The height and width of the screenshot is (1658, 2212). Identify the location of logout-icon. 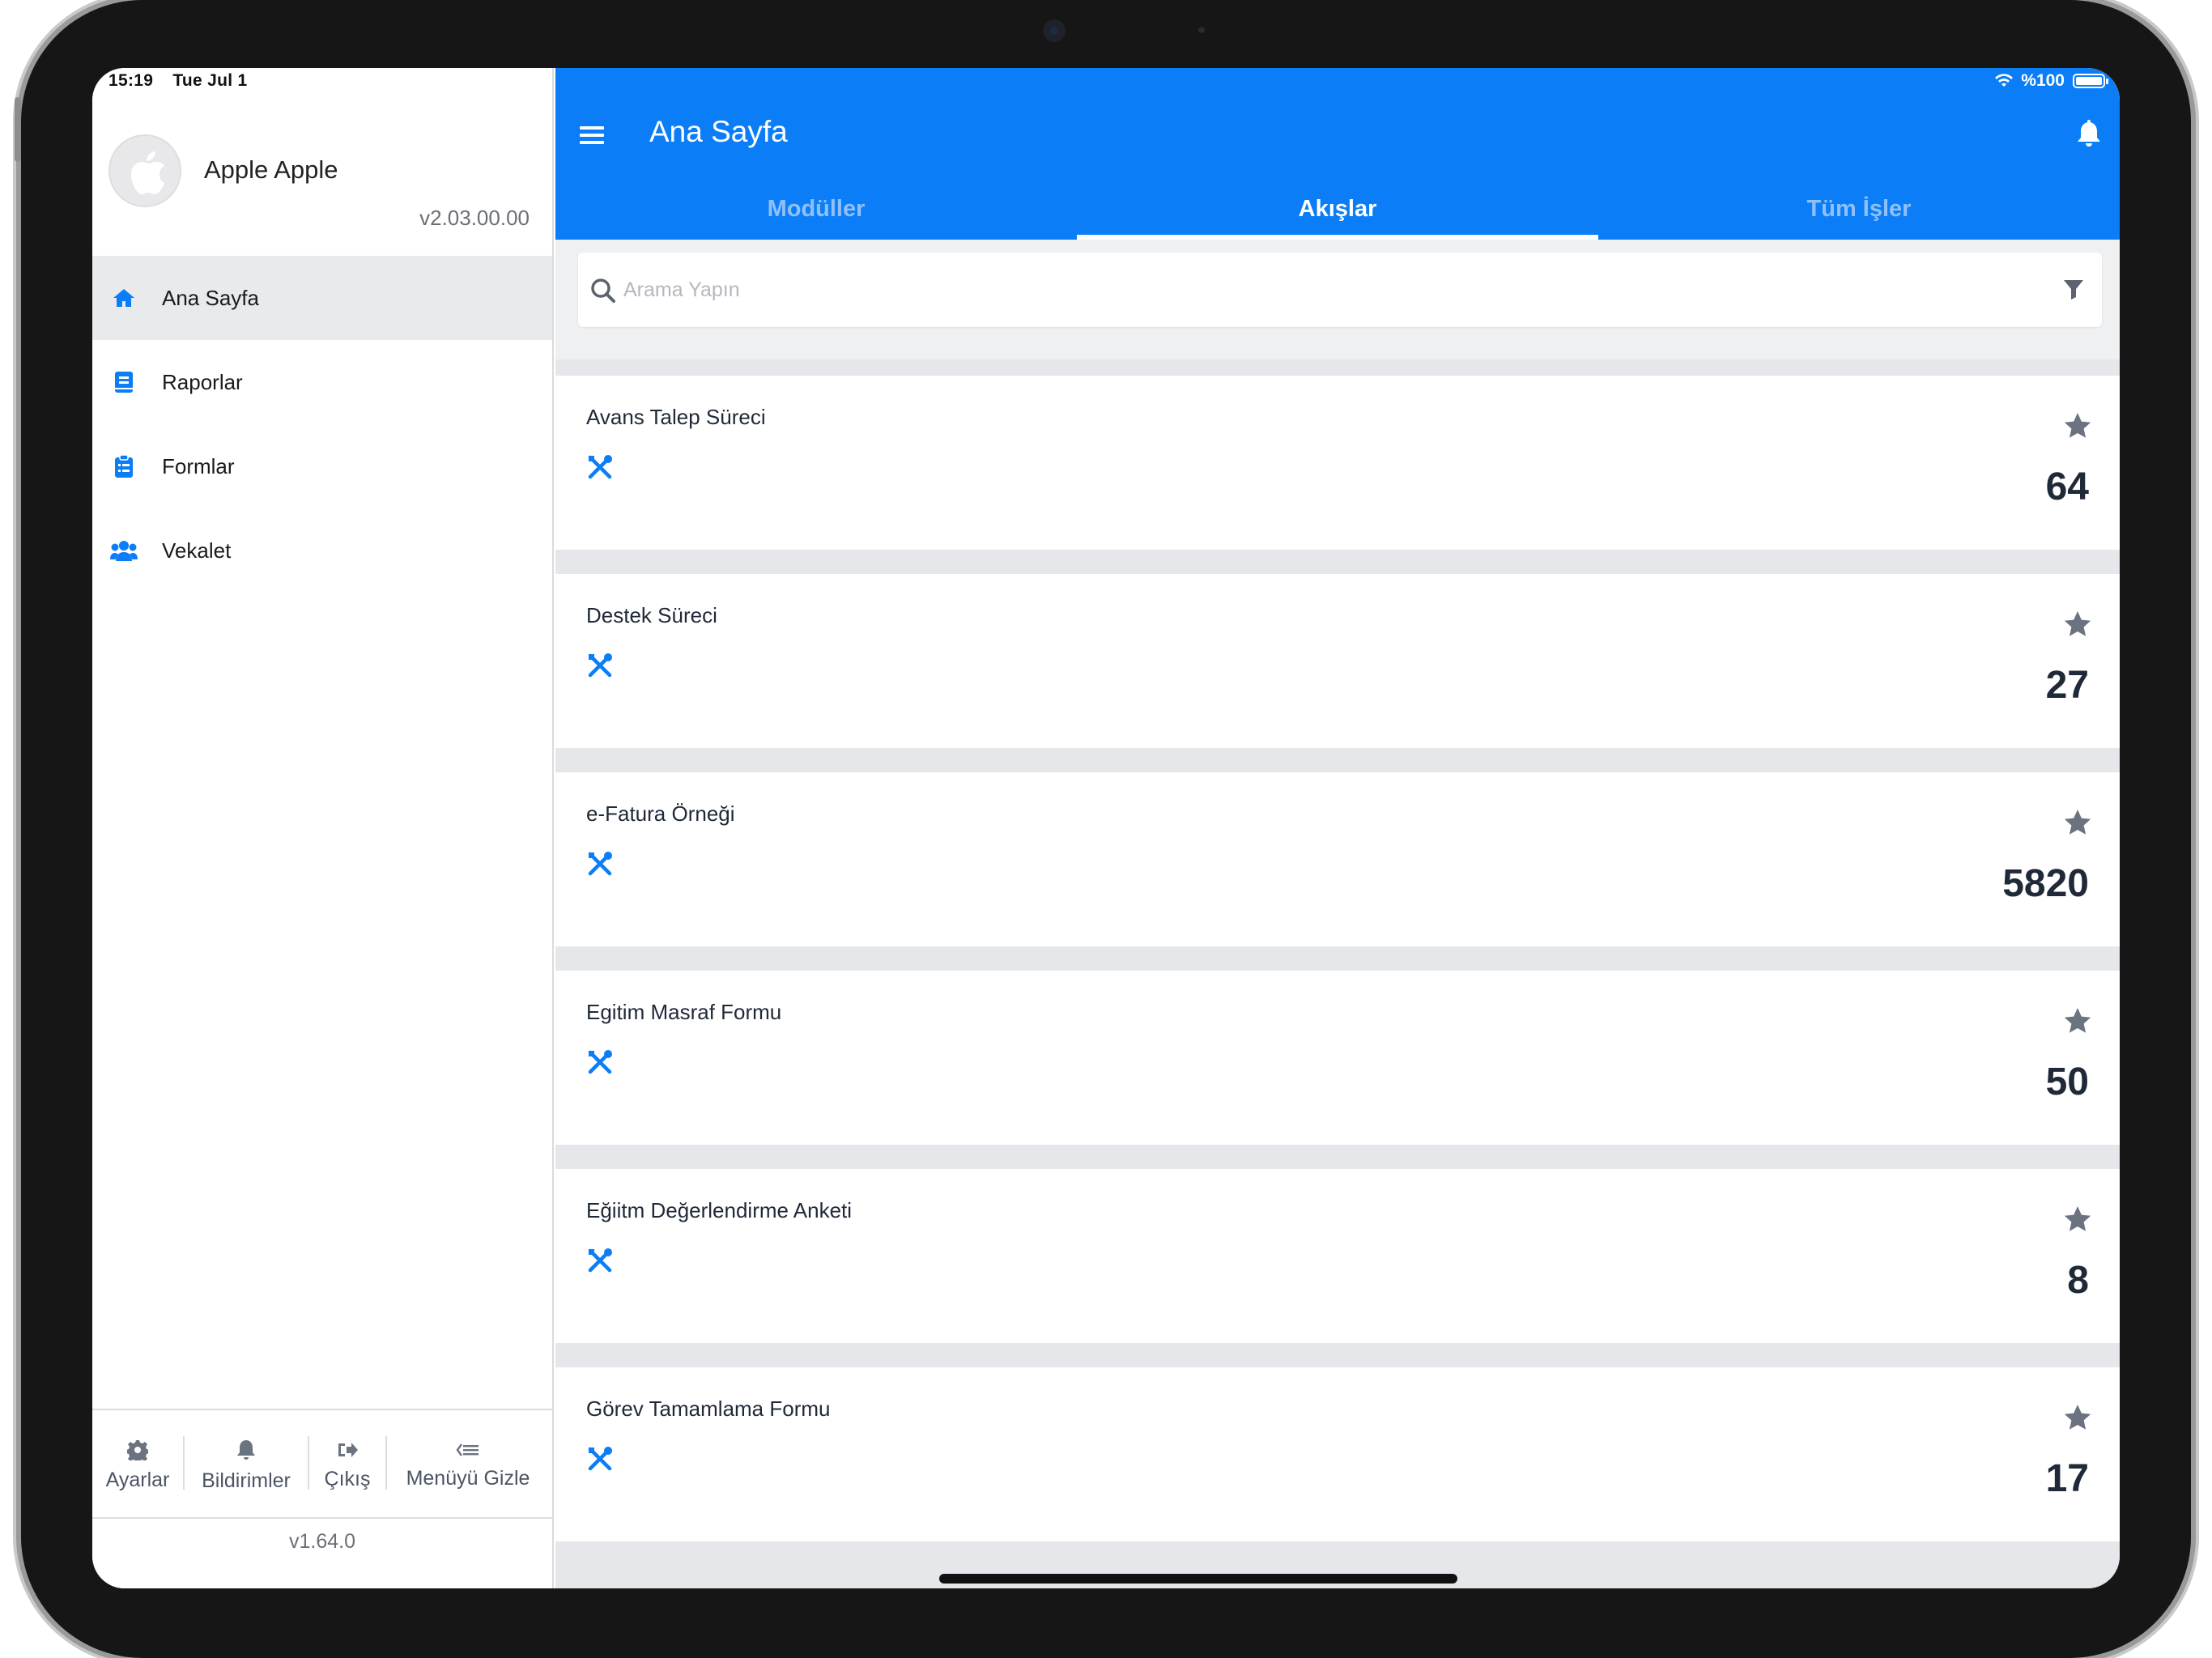
(348, 1449).